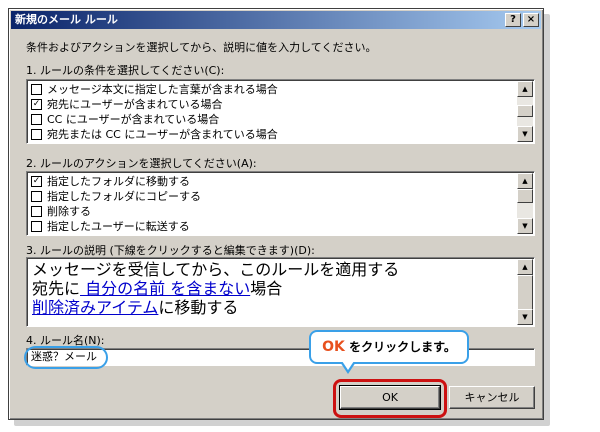 The height and width of the screenshot is (432, 600). Describe the element at coordinates (66, 19) in the screenshot. I see `window-title: 新規のメール ルール` at that location.